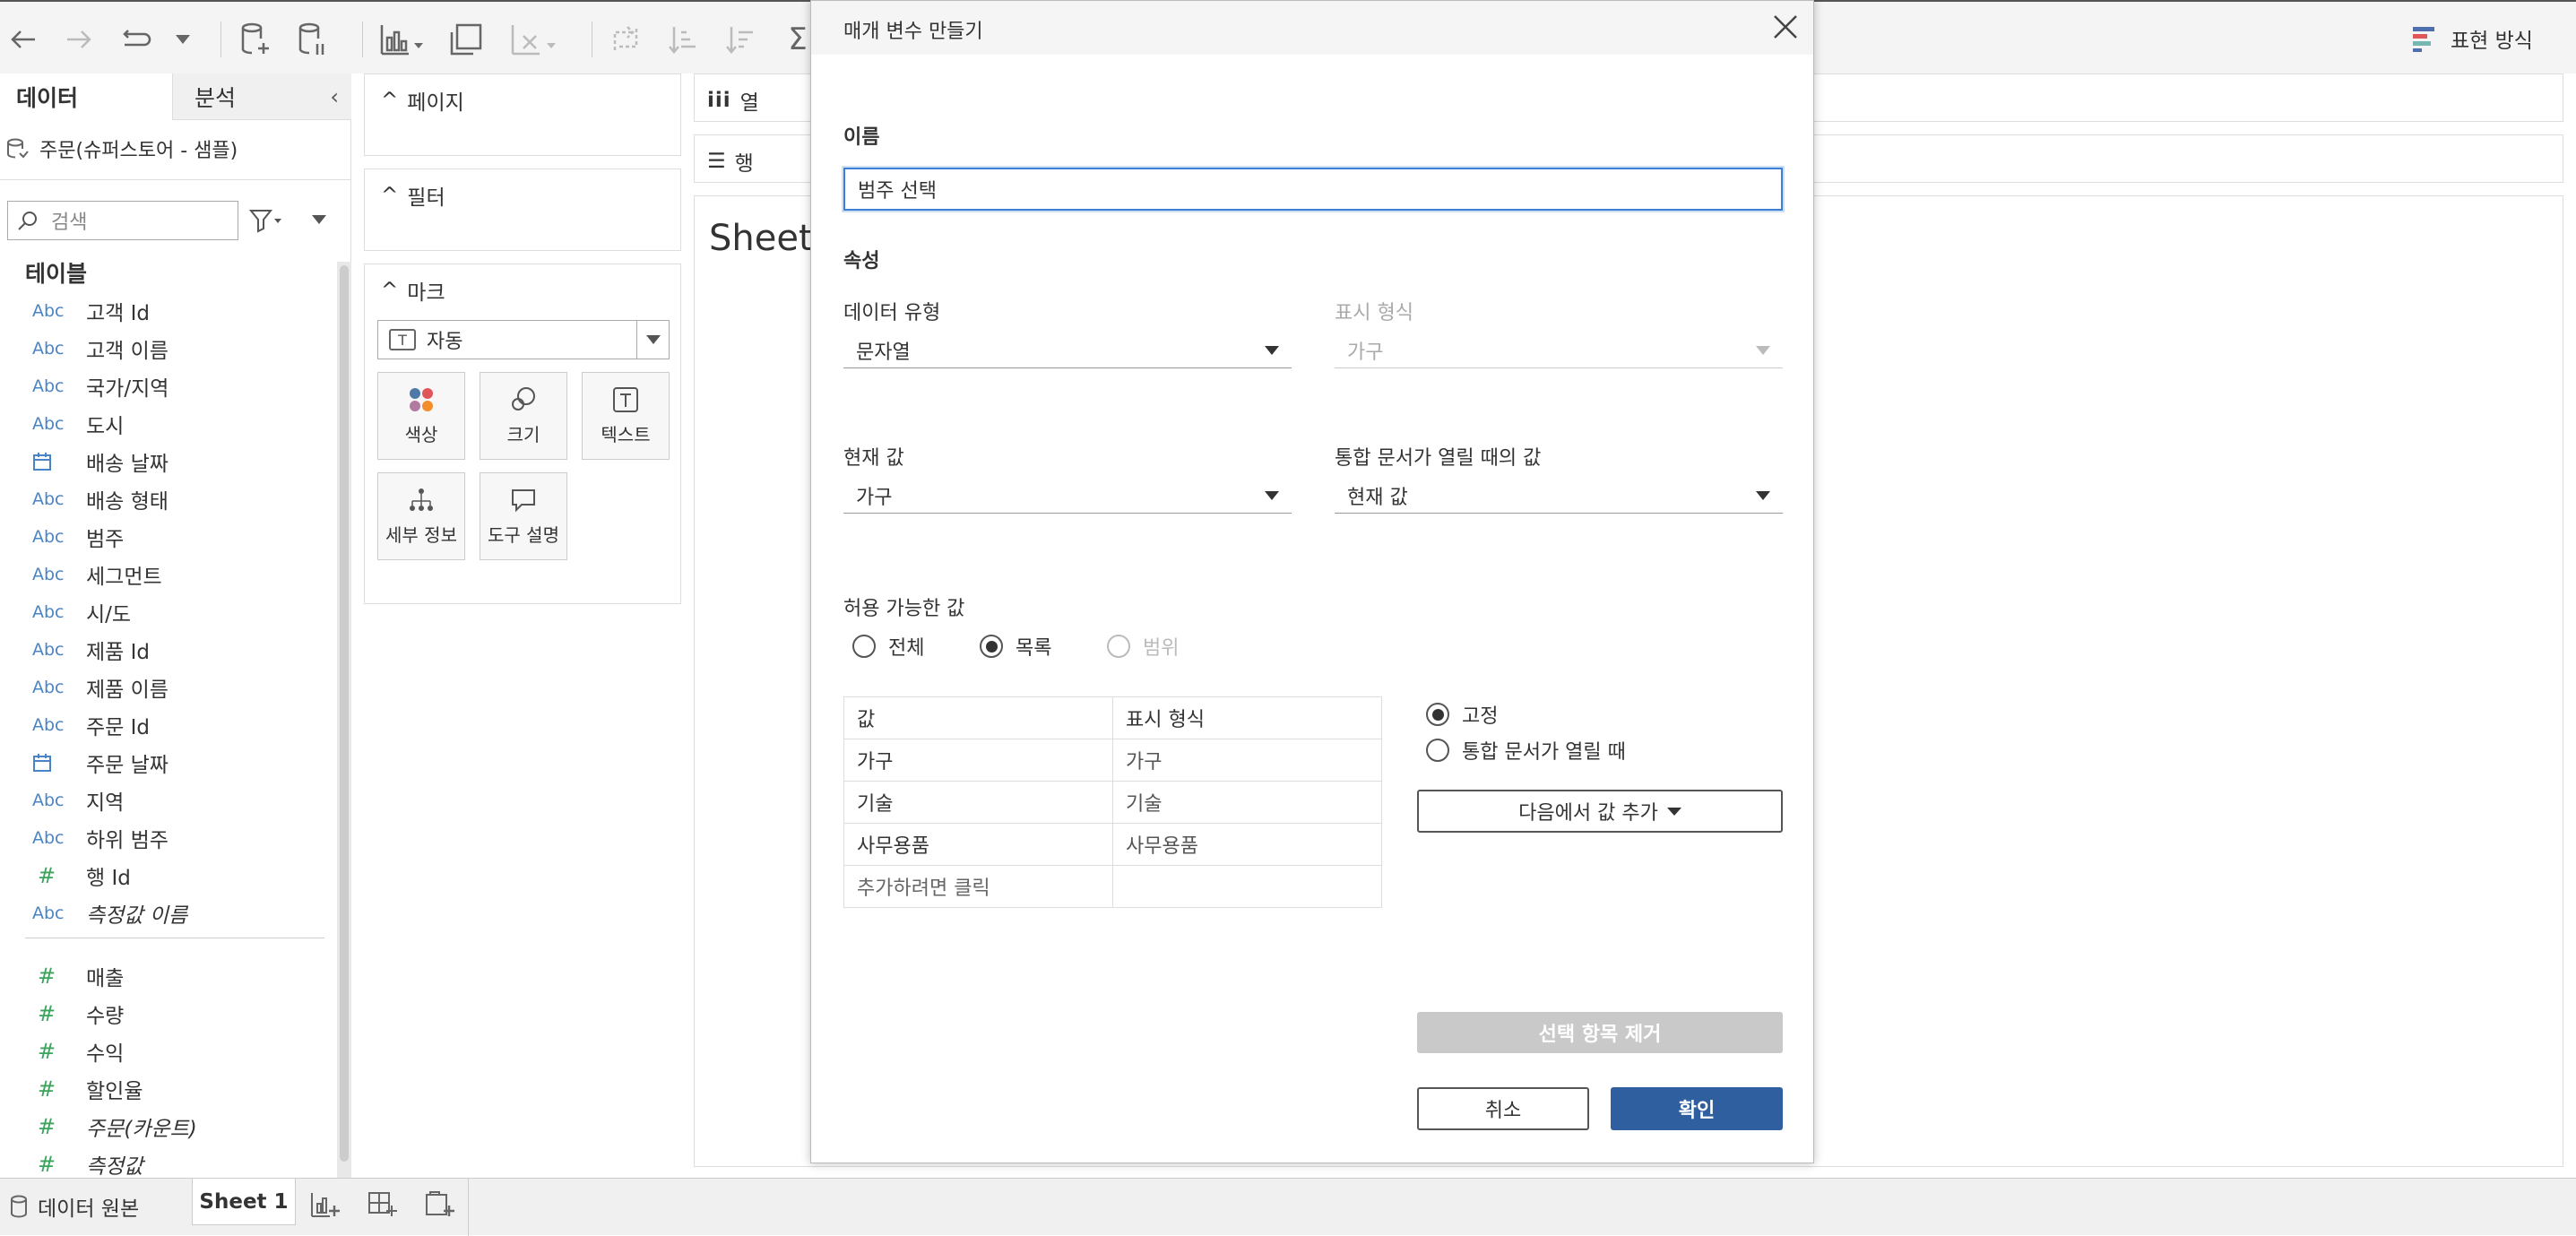  I want to click on new-dashboard-icon, so click(382, 1204).